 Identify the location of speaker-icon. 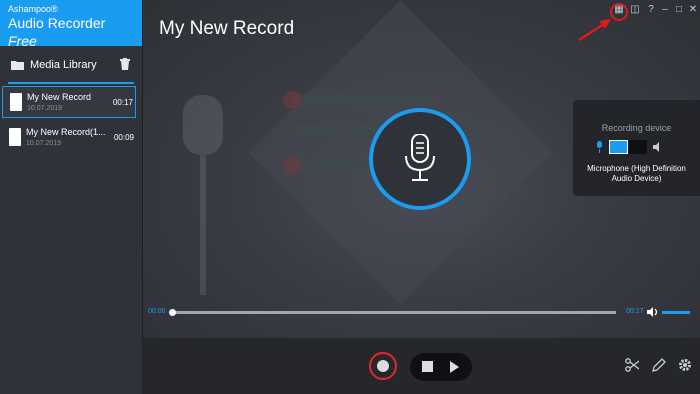
(656, 147).